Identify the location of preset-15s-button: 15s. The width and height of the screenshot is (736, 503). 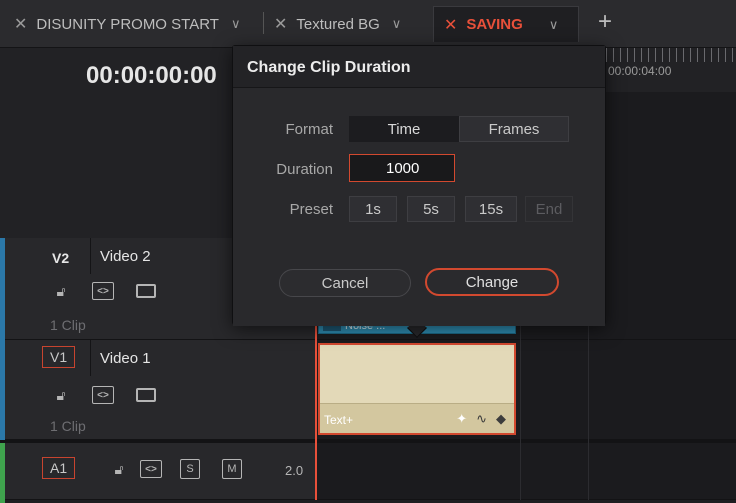
(491, 209).